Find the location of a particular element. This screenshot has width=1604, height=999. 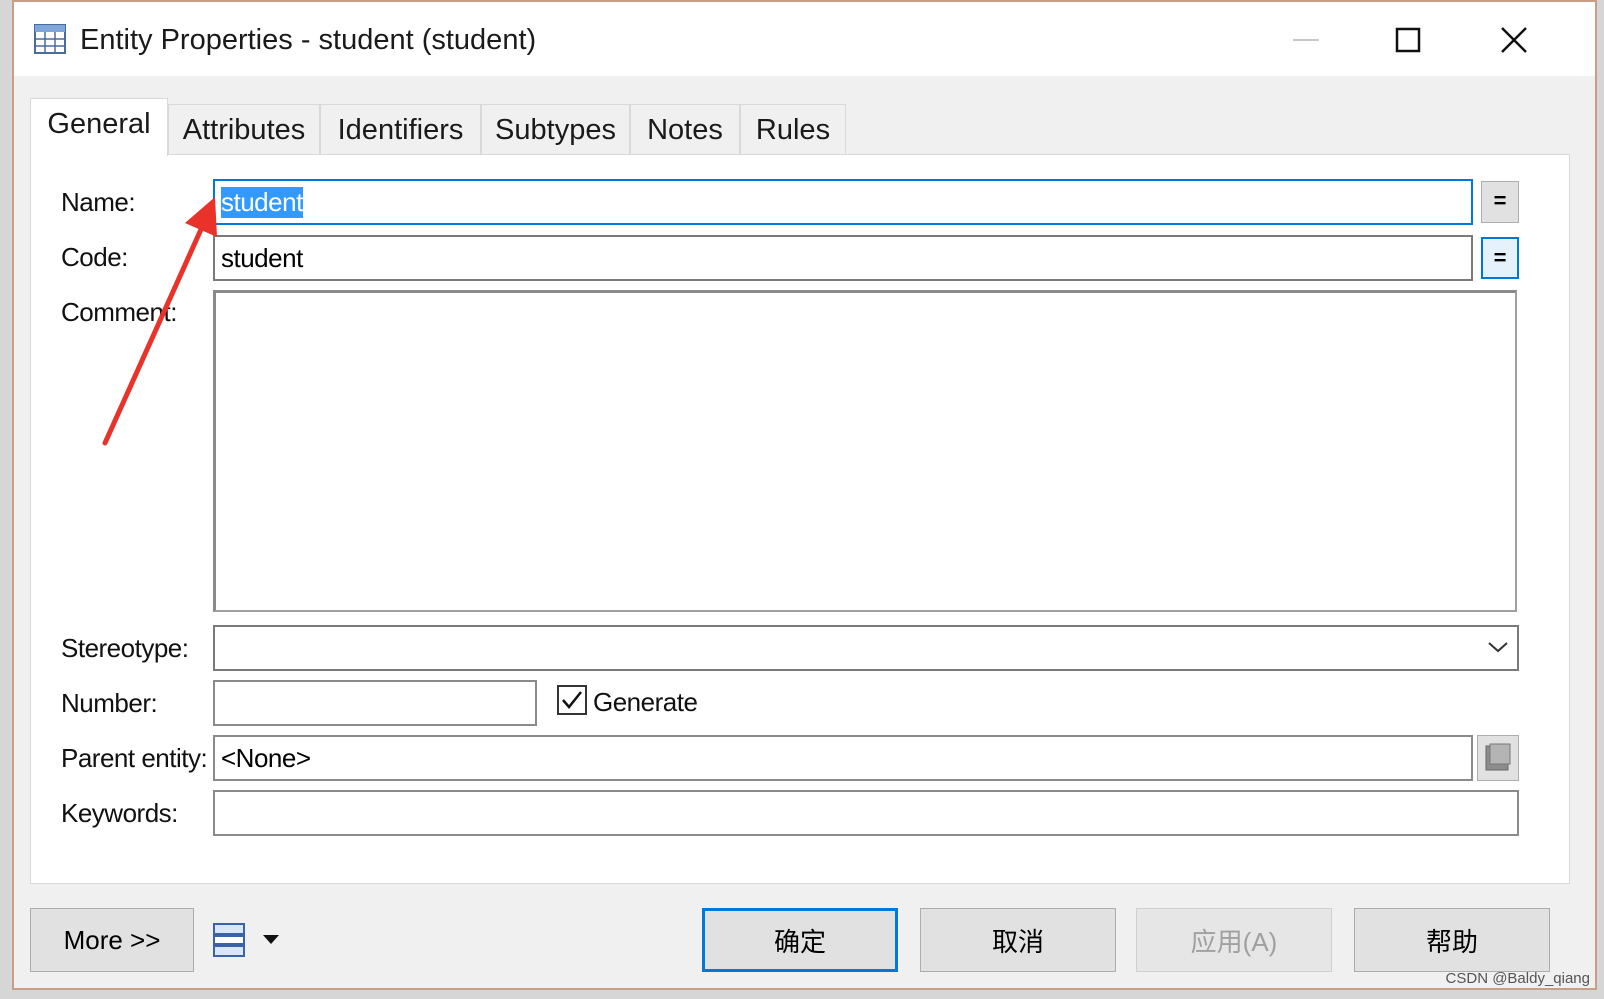

generate-checkbox is located at coordinates (572, 700).